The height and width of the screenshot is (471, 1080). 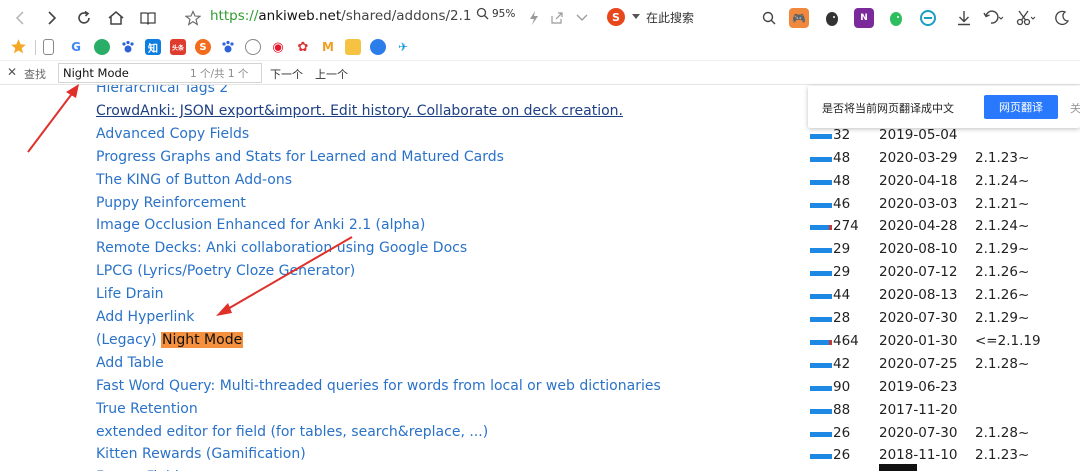 What do you see at coordinates (116, 18) in the screenshot?
I see `home-button` at bounding box center [116, 18].